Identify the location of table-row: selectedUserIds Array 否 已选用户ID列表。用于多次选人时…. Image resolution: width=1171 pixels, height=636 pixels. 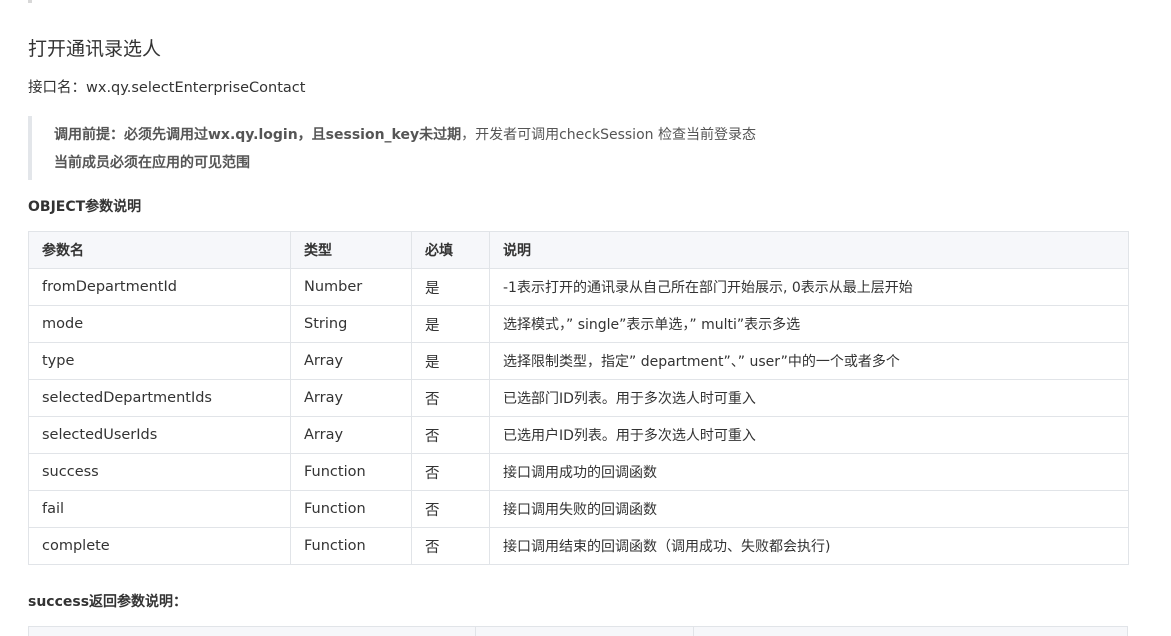
(578, 435).